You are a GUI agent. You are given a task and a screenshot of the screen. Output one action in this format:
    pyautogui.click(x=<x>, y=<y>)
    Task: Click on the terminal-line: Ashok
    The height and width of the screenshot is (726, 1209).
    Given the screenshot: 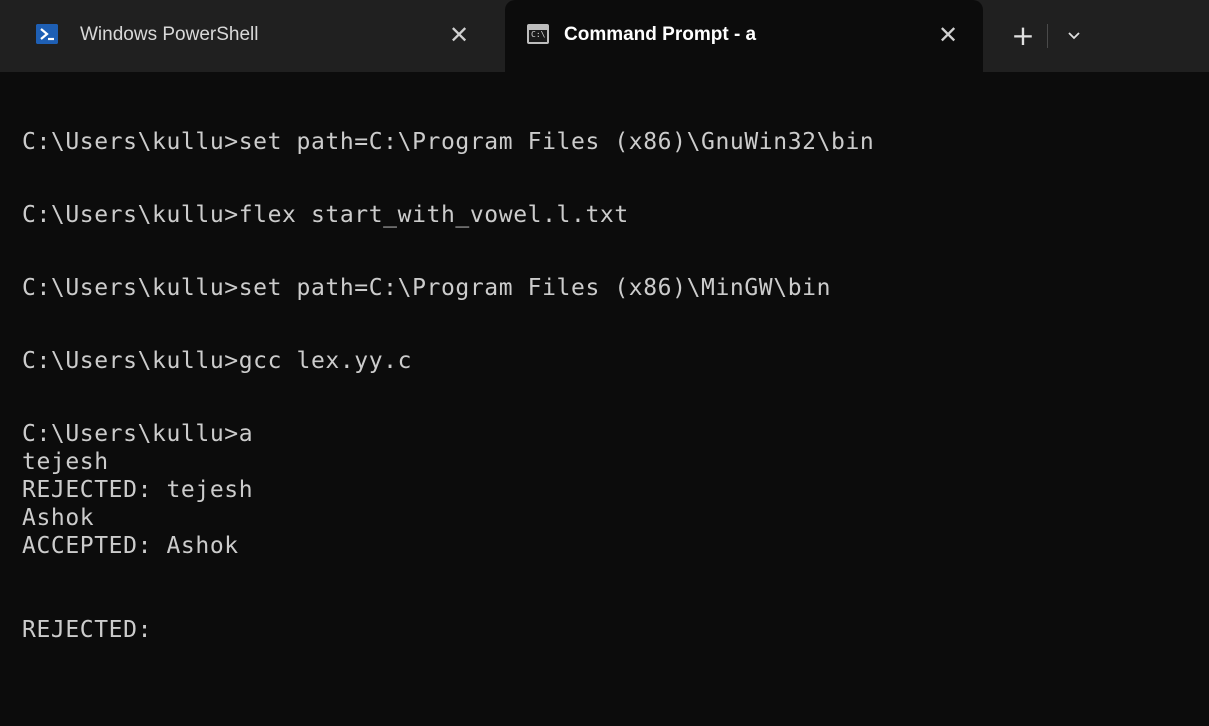 What is the action you would take?
    pyautogui.click(x=58, y=518)
    